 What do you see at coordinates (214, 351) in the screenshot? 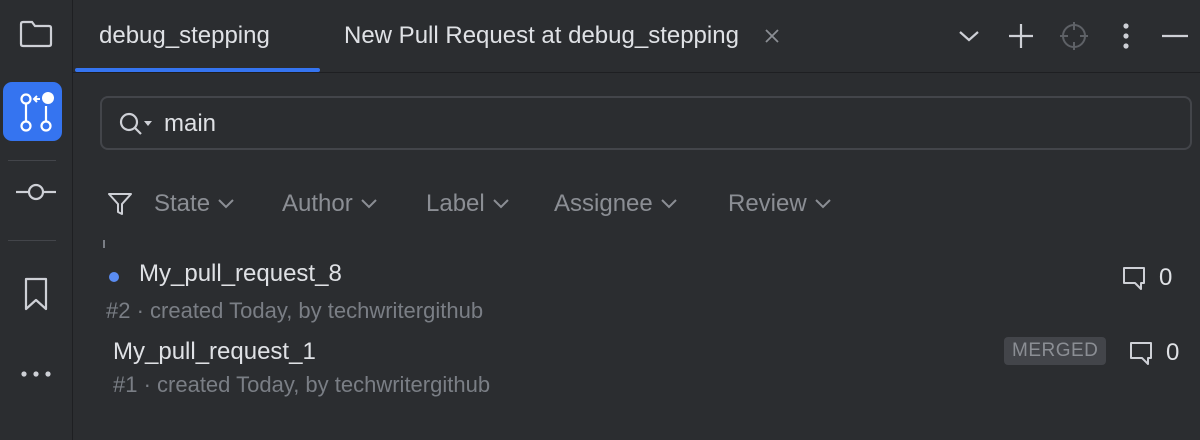
I see `pr-title: My_pull_request_1` at bounding box center [214, 351].